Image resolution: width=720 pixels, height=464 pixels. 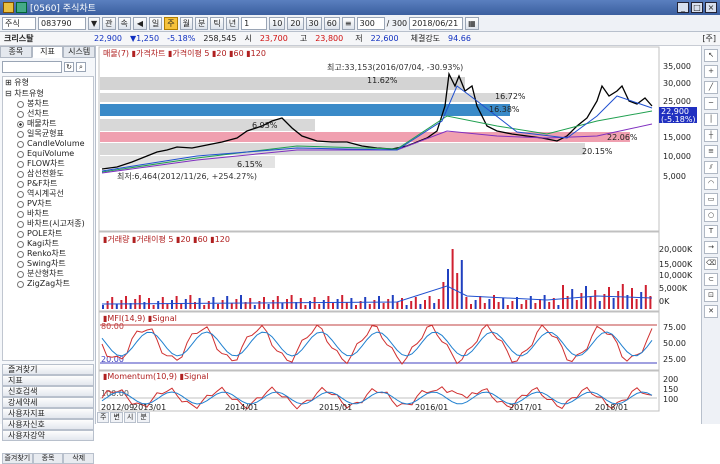 What do you see at coordinates (48, 184) in the screenshot?
I see `chart-type-item: P&F차트` at bounding box center [48, 184].